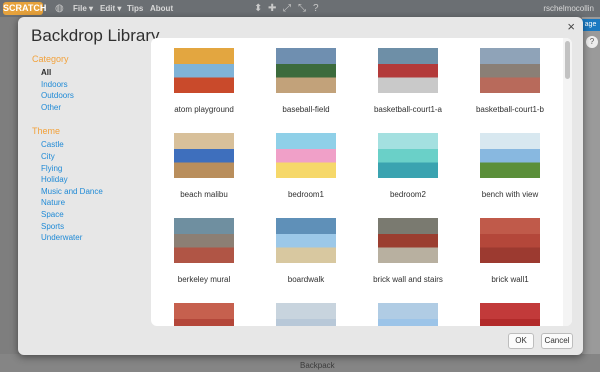 The image size is (600, 372). I want to click on help-block-icon: ?, so click(316, 8).